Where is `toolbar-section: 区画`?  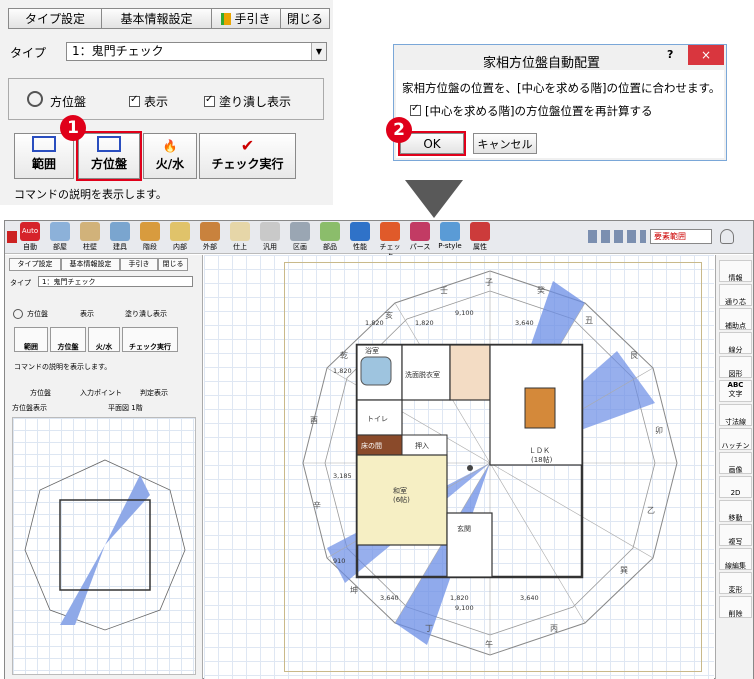
toolbar-section: 区画 is located at coordinates (300, 237).